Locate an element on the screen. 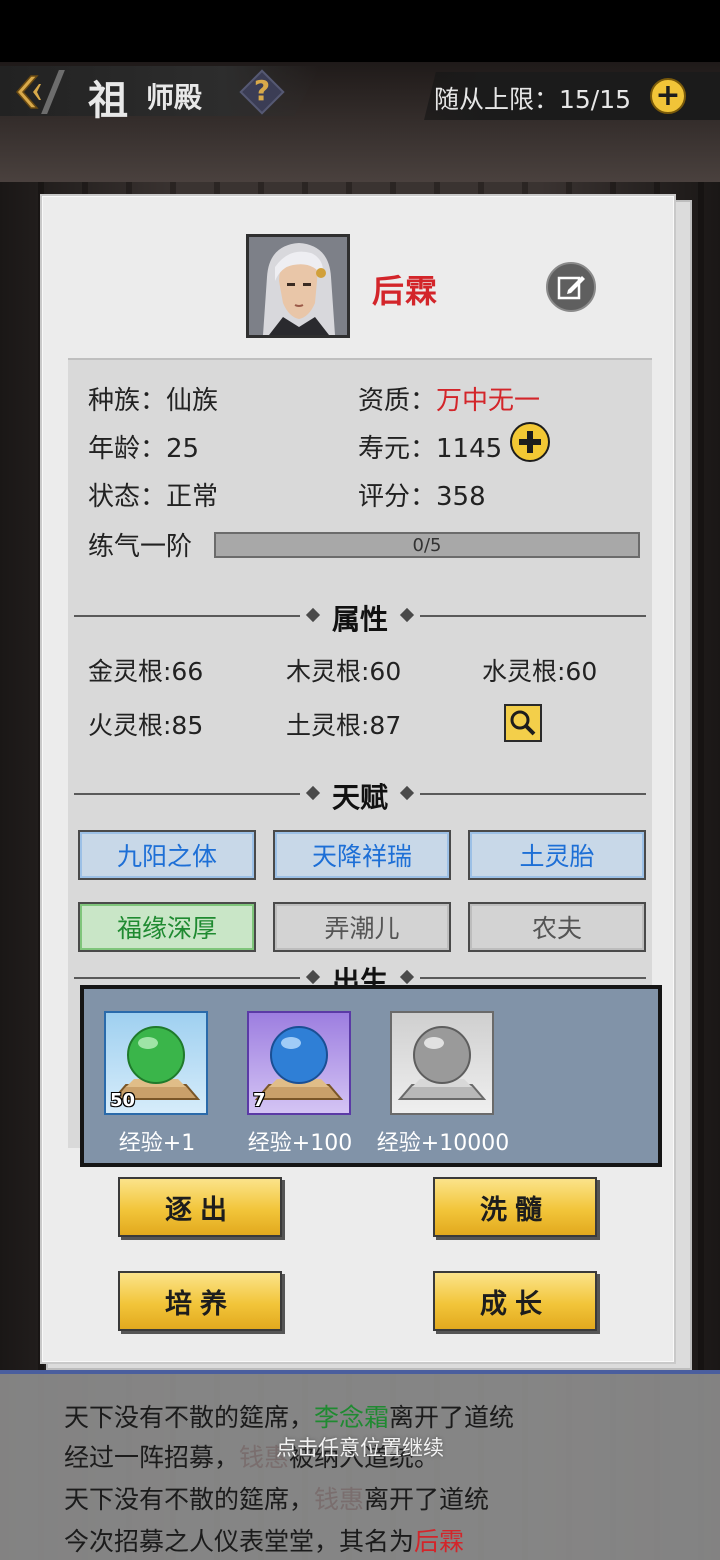 This screenshot has height=1560, width=720. page-title-main: 祖 is located at coordinates (109, 100).